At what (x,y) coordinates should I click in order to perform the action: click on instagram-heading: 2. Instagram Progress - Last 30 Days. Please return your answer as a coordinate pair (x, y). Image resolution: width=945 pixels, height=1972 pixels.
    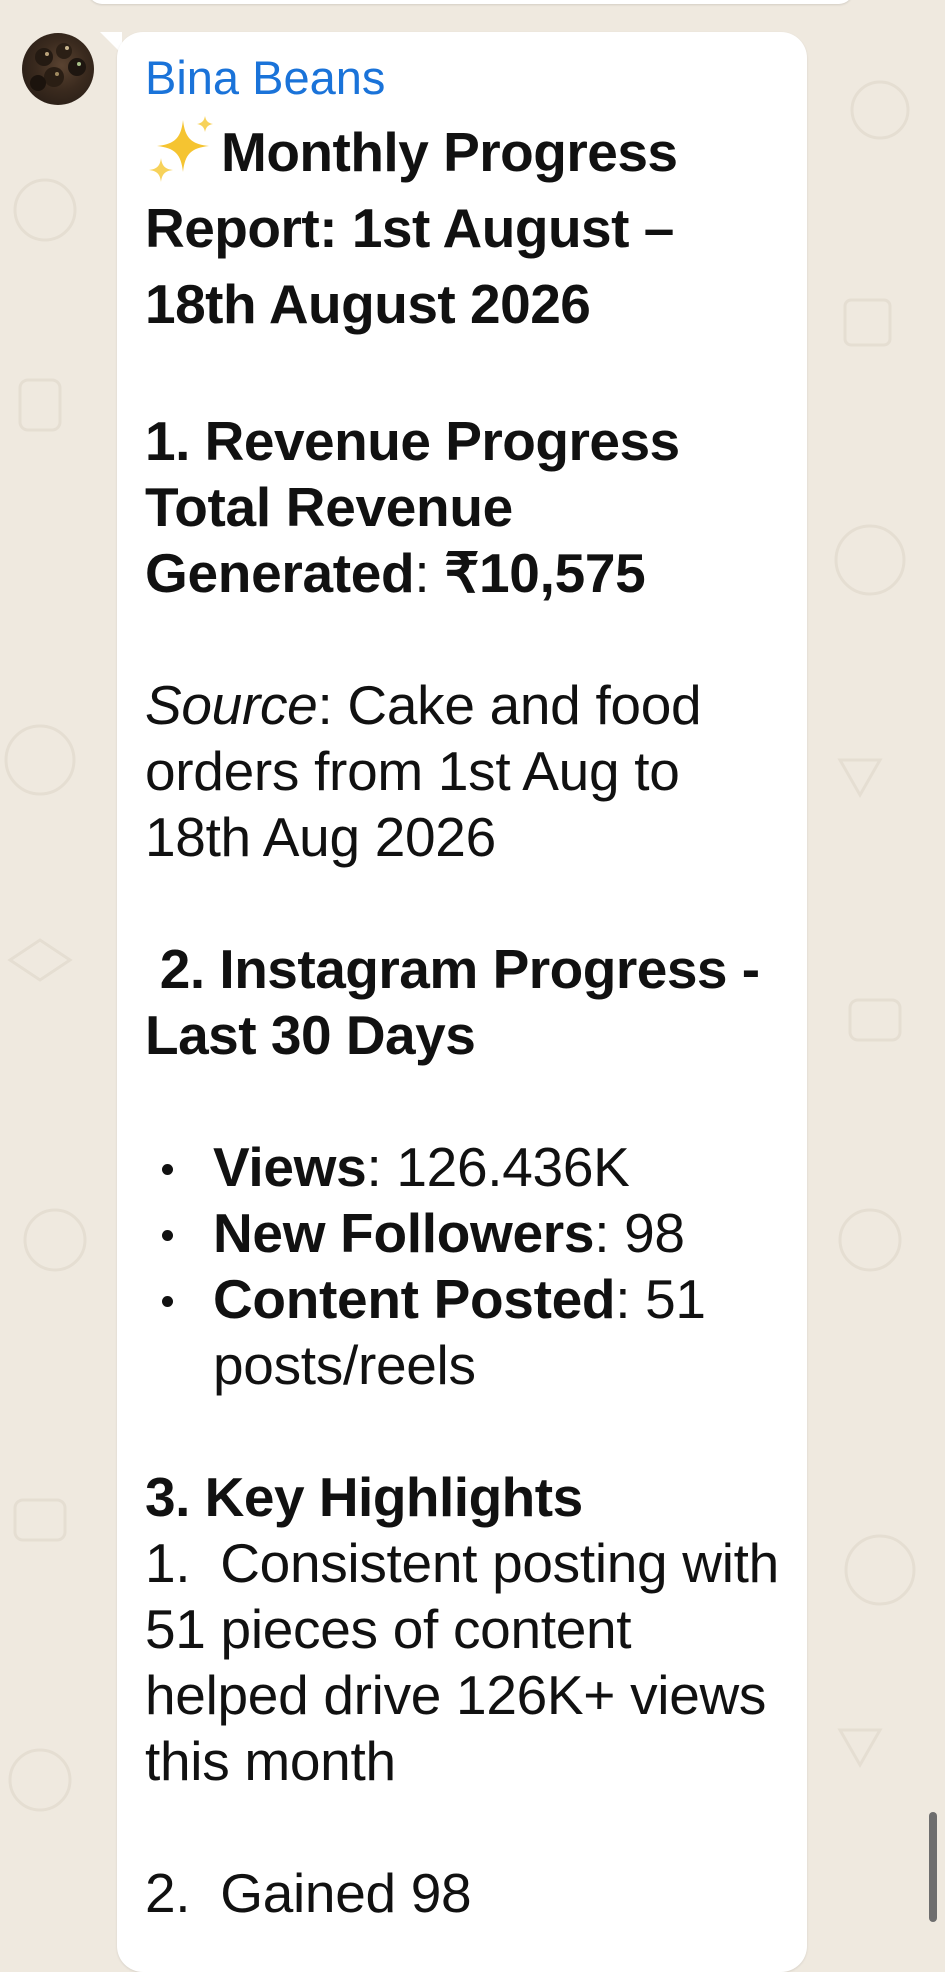
    Looking at the image, I should click on (460, 1002).